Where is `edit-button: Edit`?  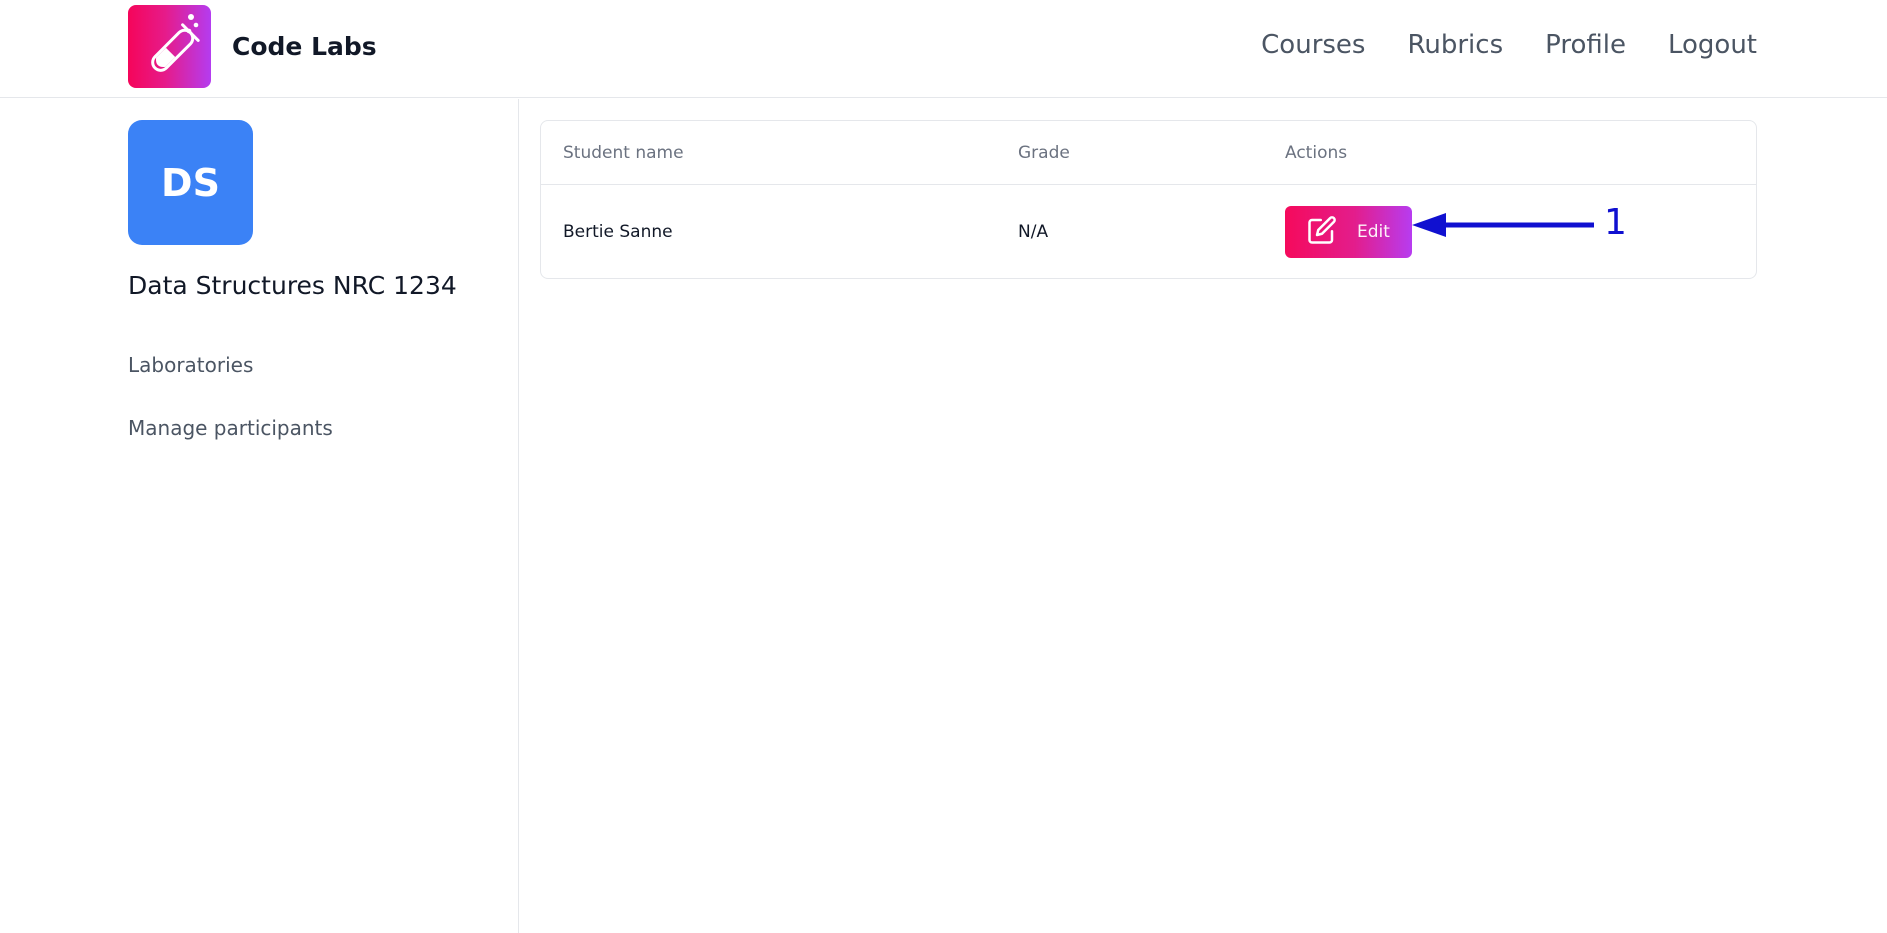 edit-button: Edit is located at coordinates (1348, 232).